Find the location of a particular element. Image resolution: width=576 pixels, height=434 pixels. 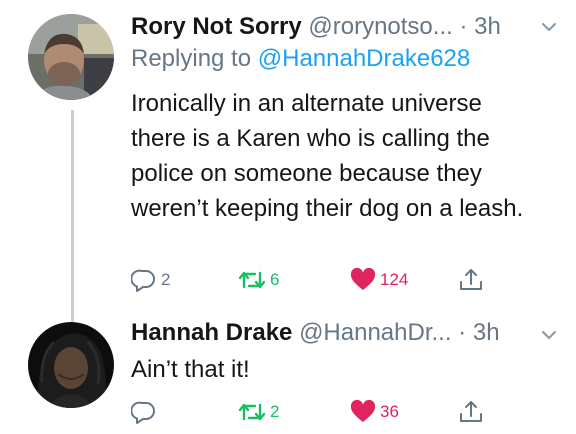

display-name: Rory Not Sorry is located at coordinates (216, 26).